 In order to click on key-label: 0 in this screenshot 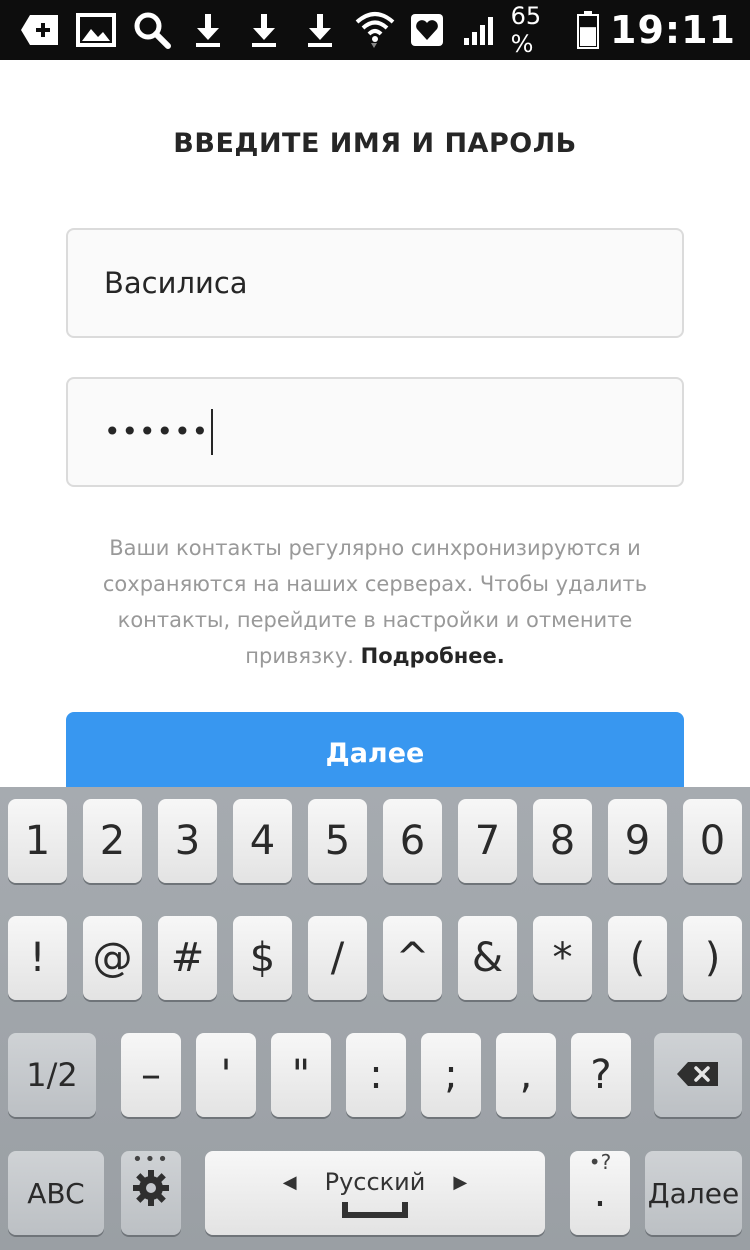, I will do `click(712, 841)`.